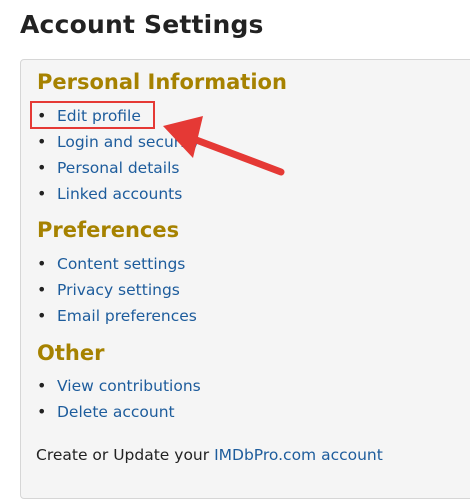 Image resolution: width=470 pixels, height=499 pixels. I want to click on linked-accounts-link: Linked accounts, so click(119, 194).